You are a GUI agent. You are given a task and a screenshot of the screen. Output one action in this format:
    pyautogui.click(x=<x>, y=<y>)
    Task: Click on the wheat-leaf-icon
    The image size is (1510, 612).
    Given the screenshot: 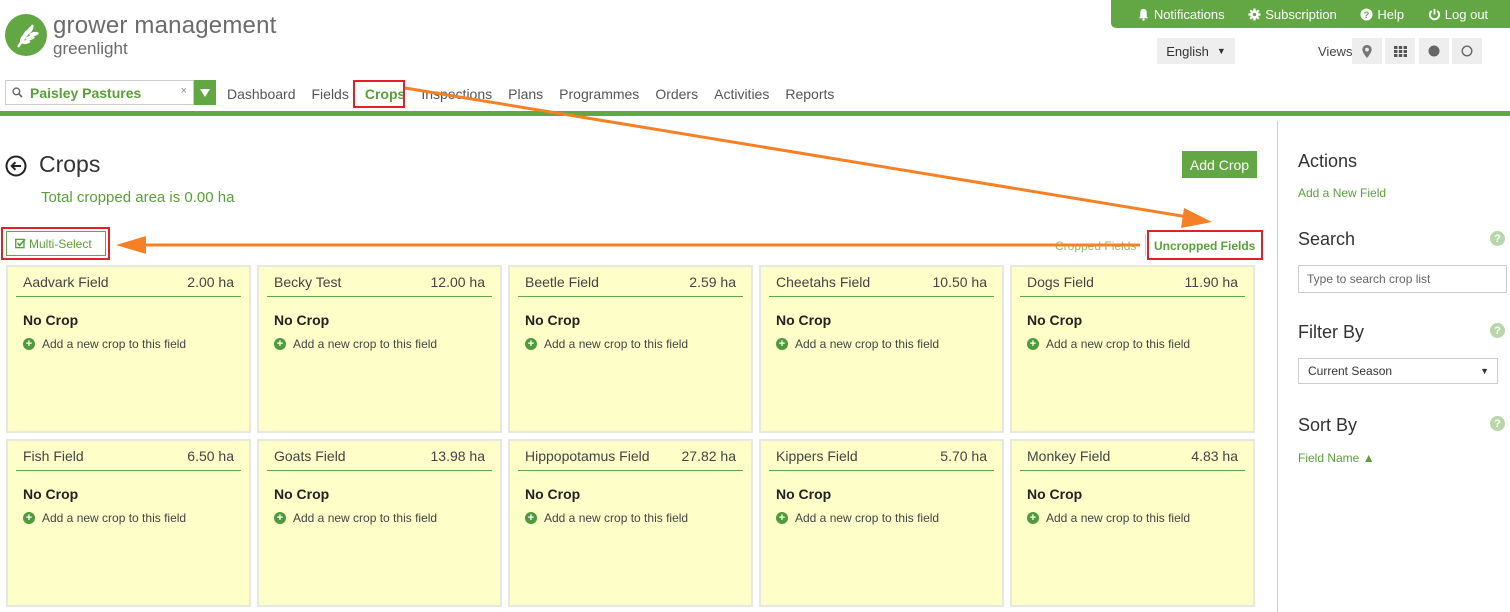 What is the action you would take?
    pyautogui.click(x=28, y=36)
    